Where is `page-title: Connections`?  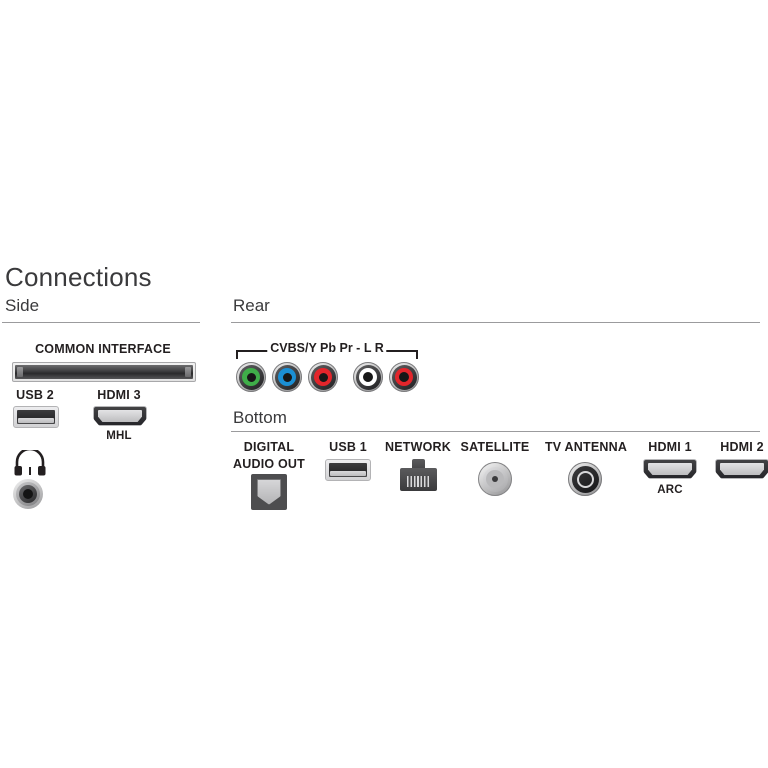
page-title: Connections is located at coordinates (78, 277).